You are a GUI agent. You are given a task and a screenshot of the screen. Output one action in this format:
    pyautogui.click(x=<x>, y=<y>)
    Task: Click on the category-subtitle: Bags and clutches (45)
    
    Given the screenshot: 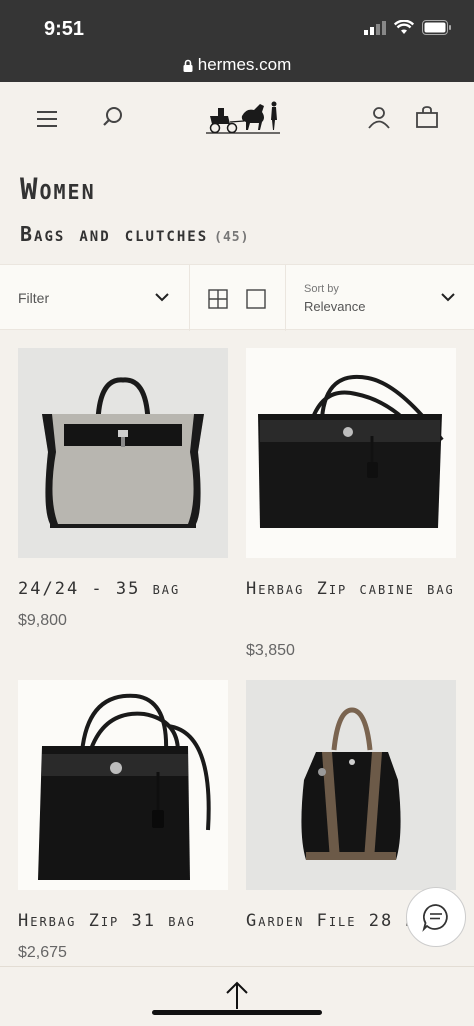 What is the action you would take?
    pyautogui.click(x=134, y=234)
    